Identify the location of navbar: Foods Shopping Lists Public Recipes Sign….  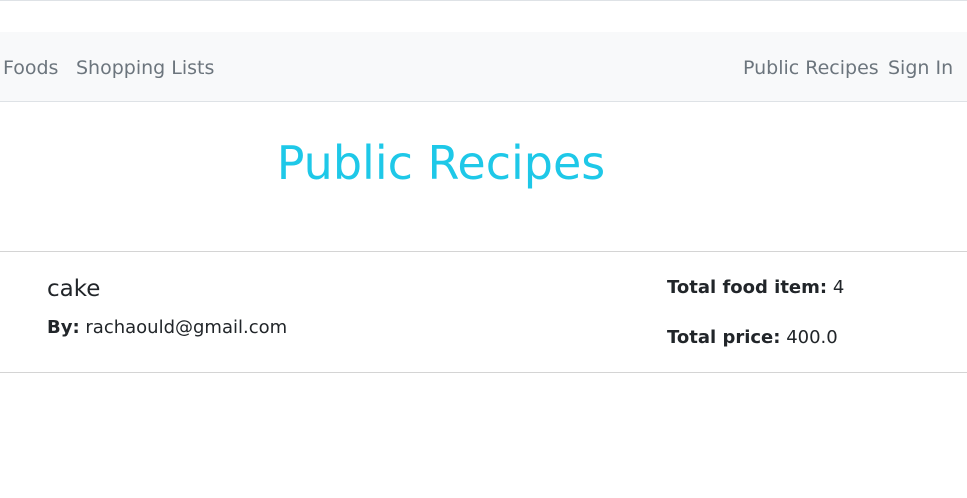
(483, 67).